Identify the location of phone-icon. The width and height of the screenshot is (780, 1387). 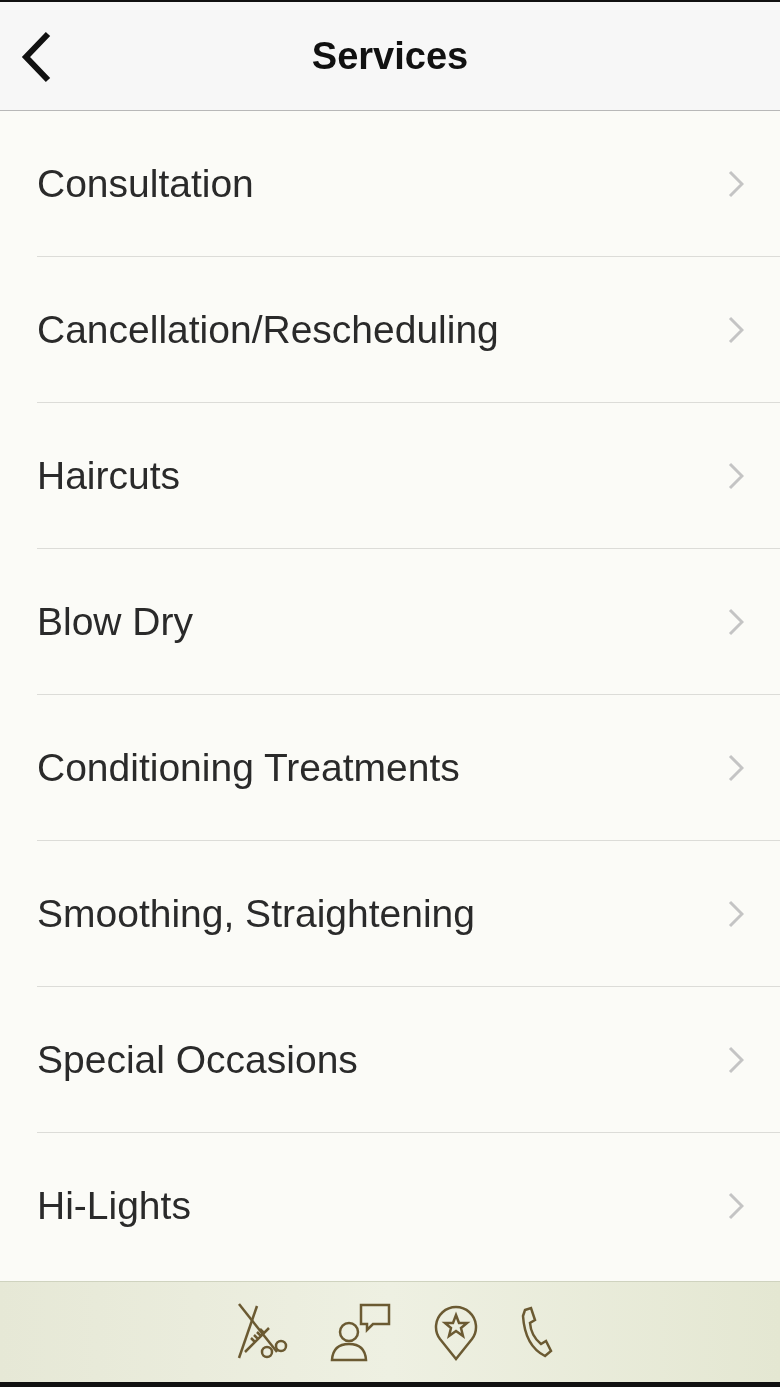
(536, 1332).